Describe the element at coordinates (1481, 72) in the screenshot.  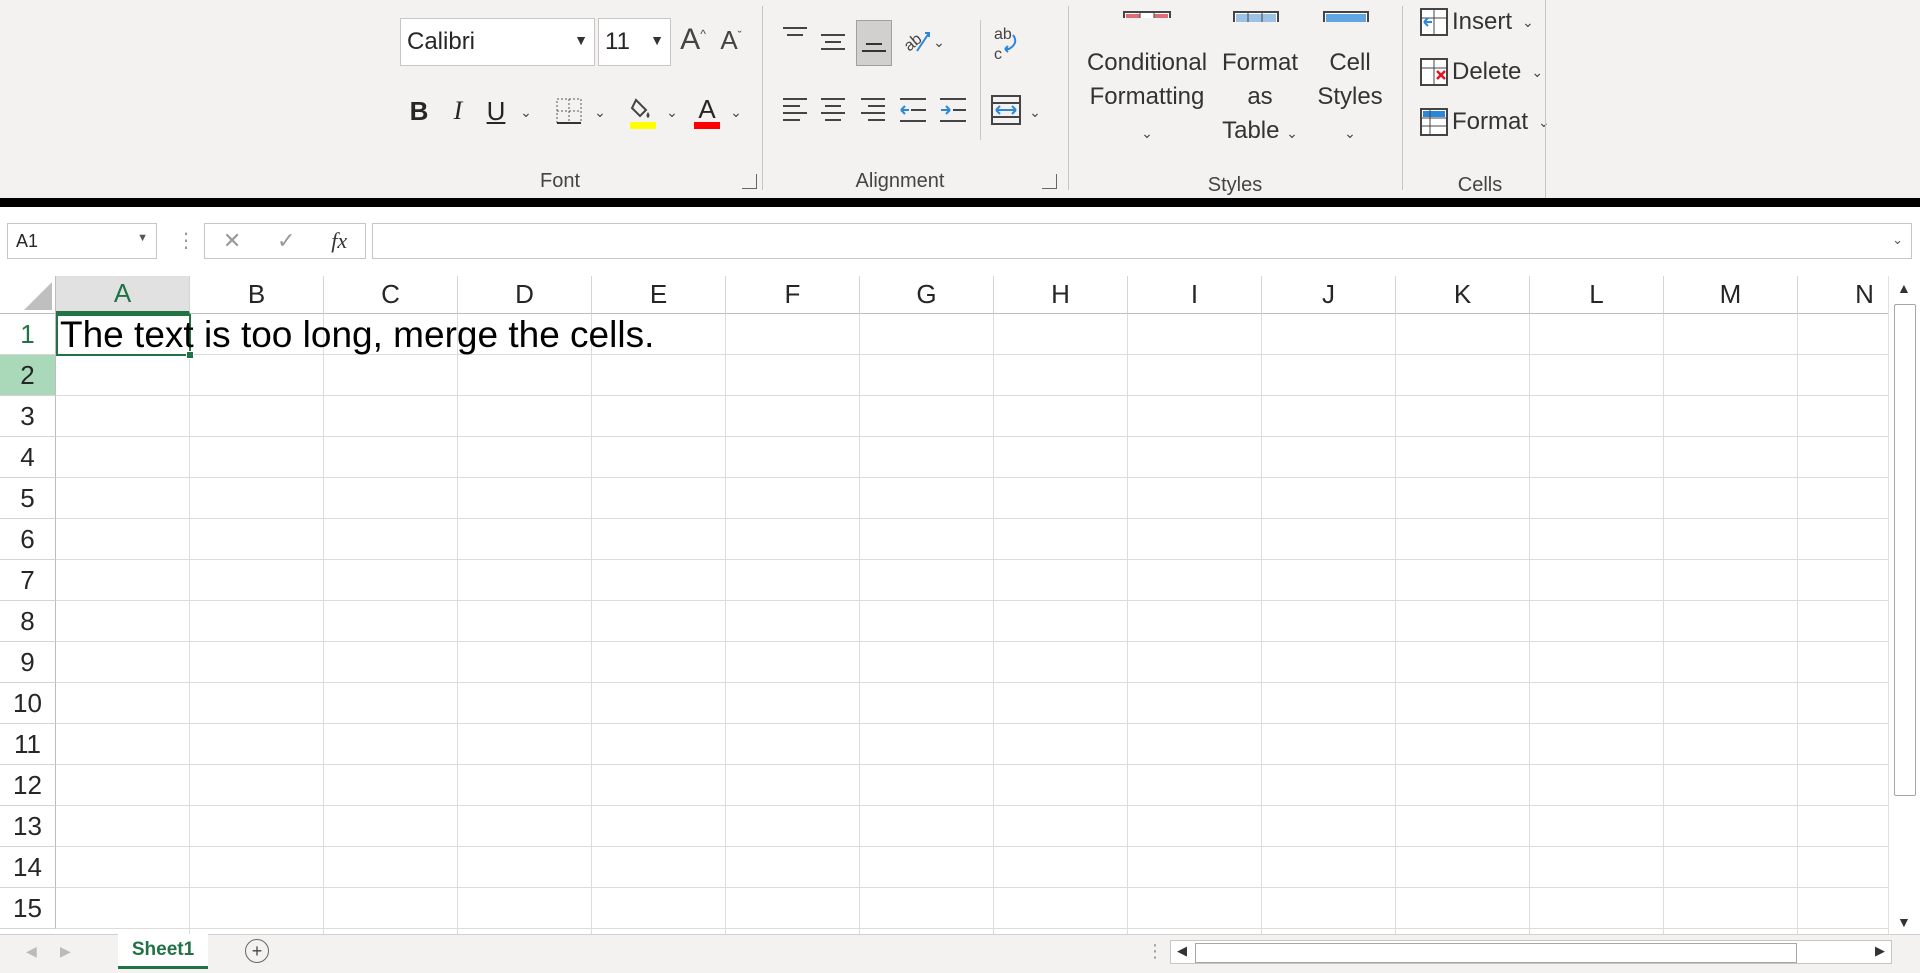
I see `delete-button: Delete ⌄` at that location.